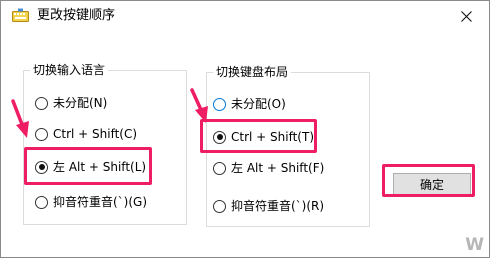 This screenshot has height=258, width=490. Describe the element at coordinates (76, 15) in the screenshot. I see `window-title: 更改按键顺序` at that location.